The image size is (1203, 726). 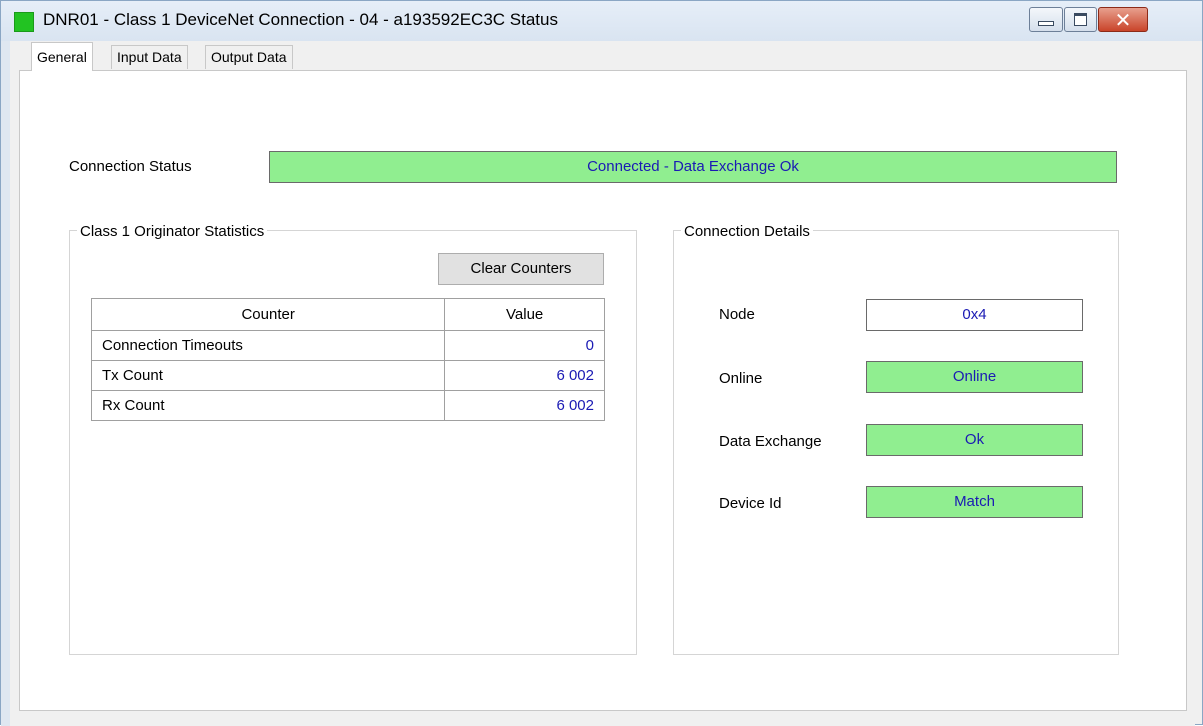 What do you see at coordinates (693, 167) in the screenshot?
I see `connection-status-value: Connected - Data Exchange Ok` at bounding box center [693, 167].